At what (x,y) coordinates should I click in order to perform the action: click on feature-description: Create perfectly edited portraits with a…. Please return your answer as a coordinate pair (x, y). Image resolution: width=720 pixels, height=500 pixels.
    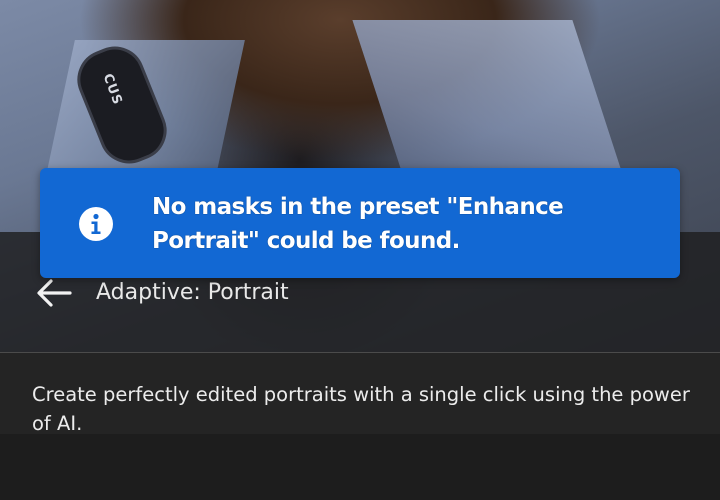
    Looking at the image, I should click on (361, 409).